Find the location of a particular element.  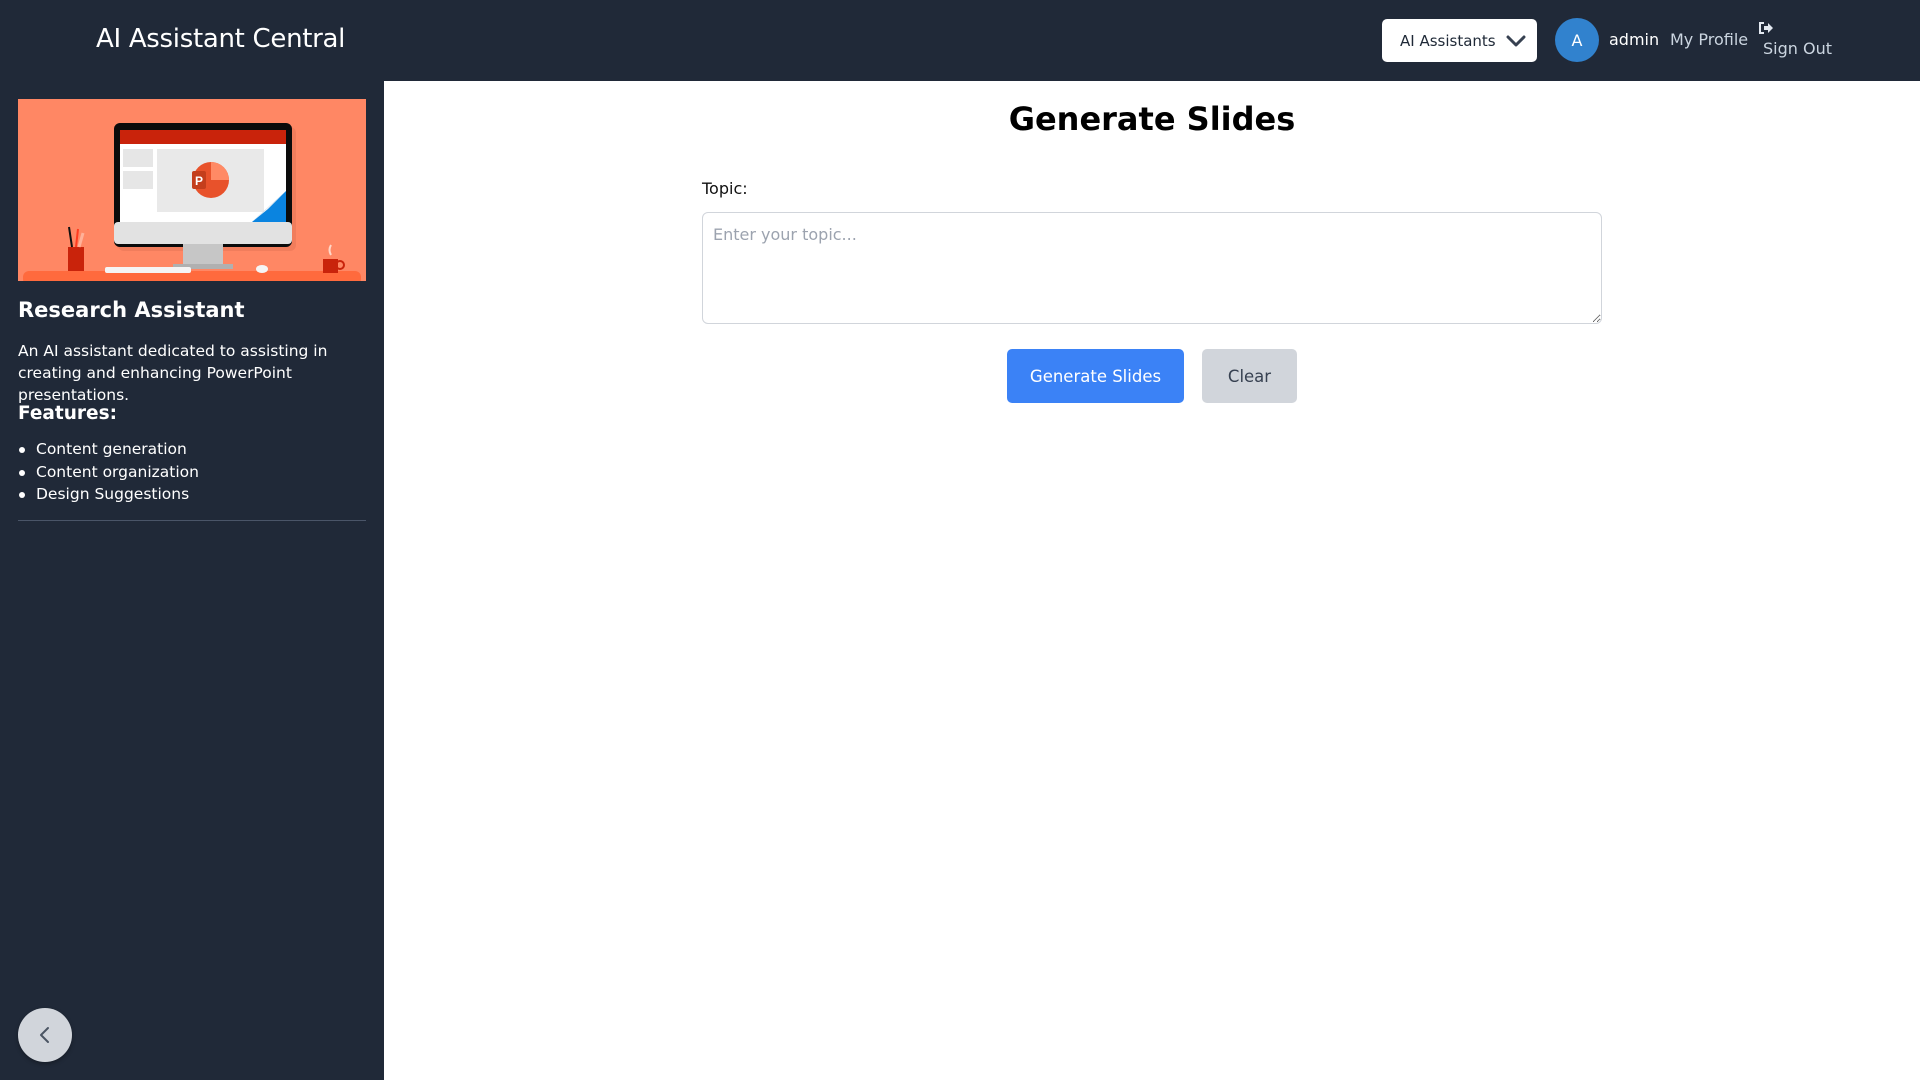

feature-label: Content organization is located at coordinates (117, 471).